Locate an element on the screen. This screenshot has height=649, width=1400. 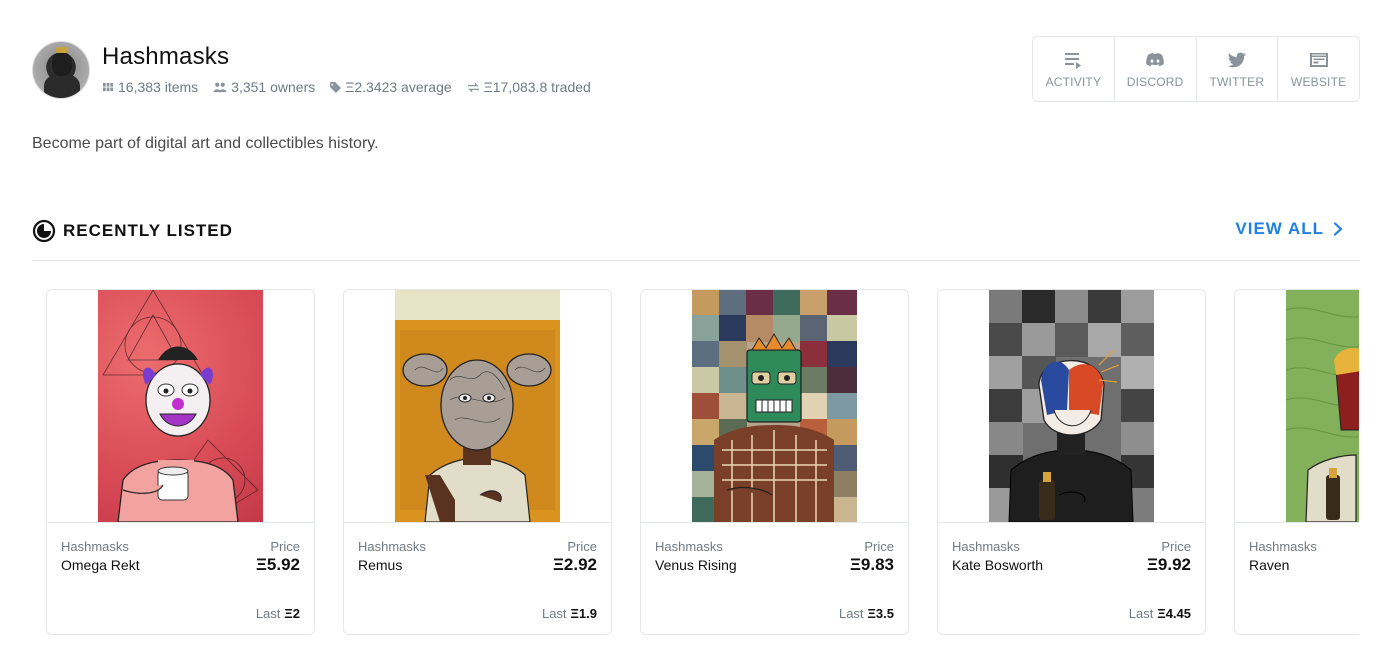
clock-icon is located at coordinates (44, 231).